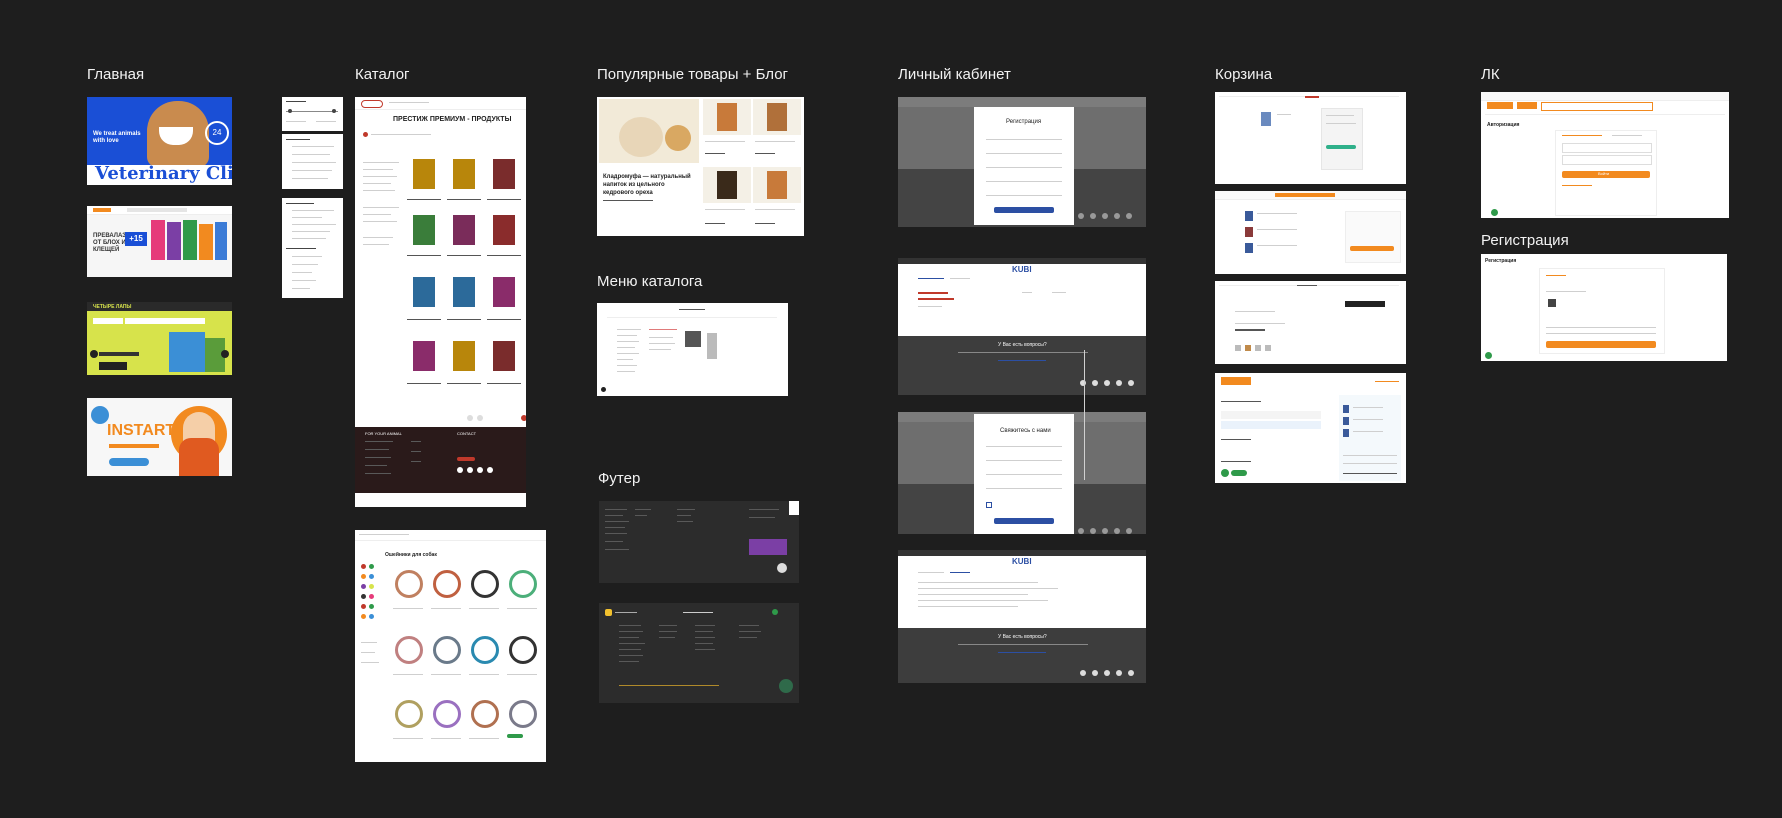 This screenshot has width=1782, height=818. I want to click on account-contact-modal-screen: Свяжитесь с нами, so click(1022, 473).